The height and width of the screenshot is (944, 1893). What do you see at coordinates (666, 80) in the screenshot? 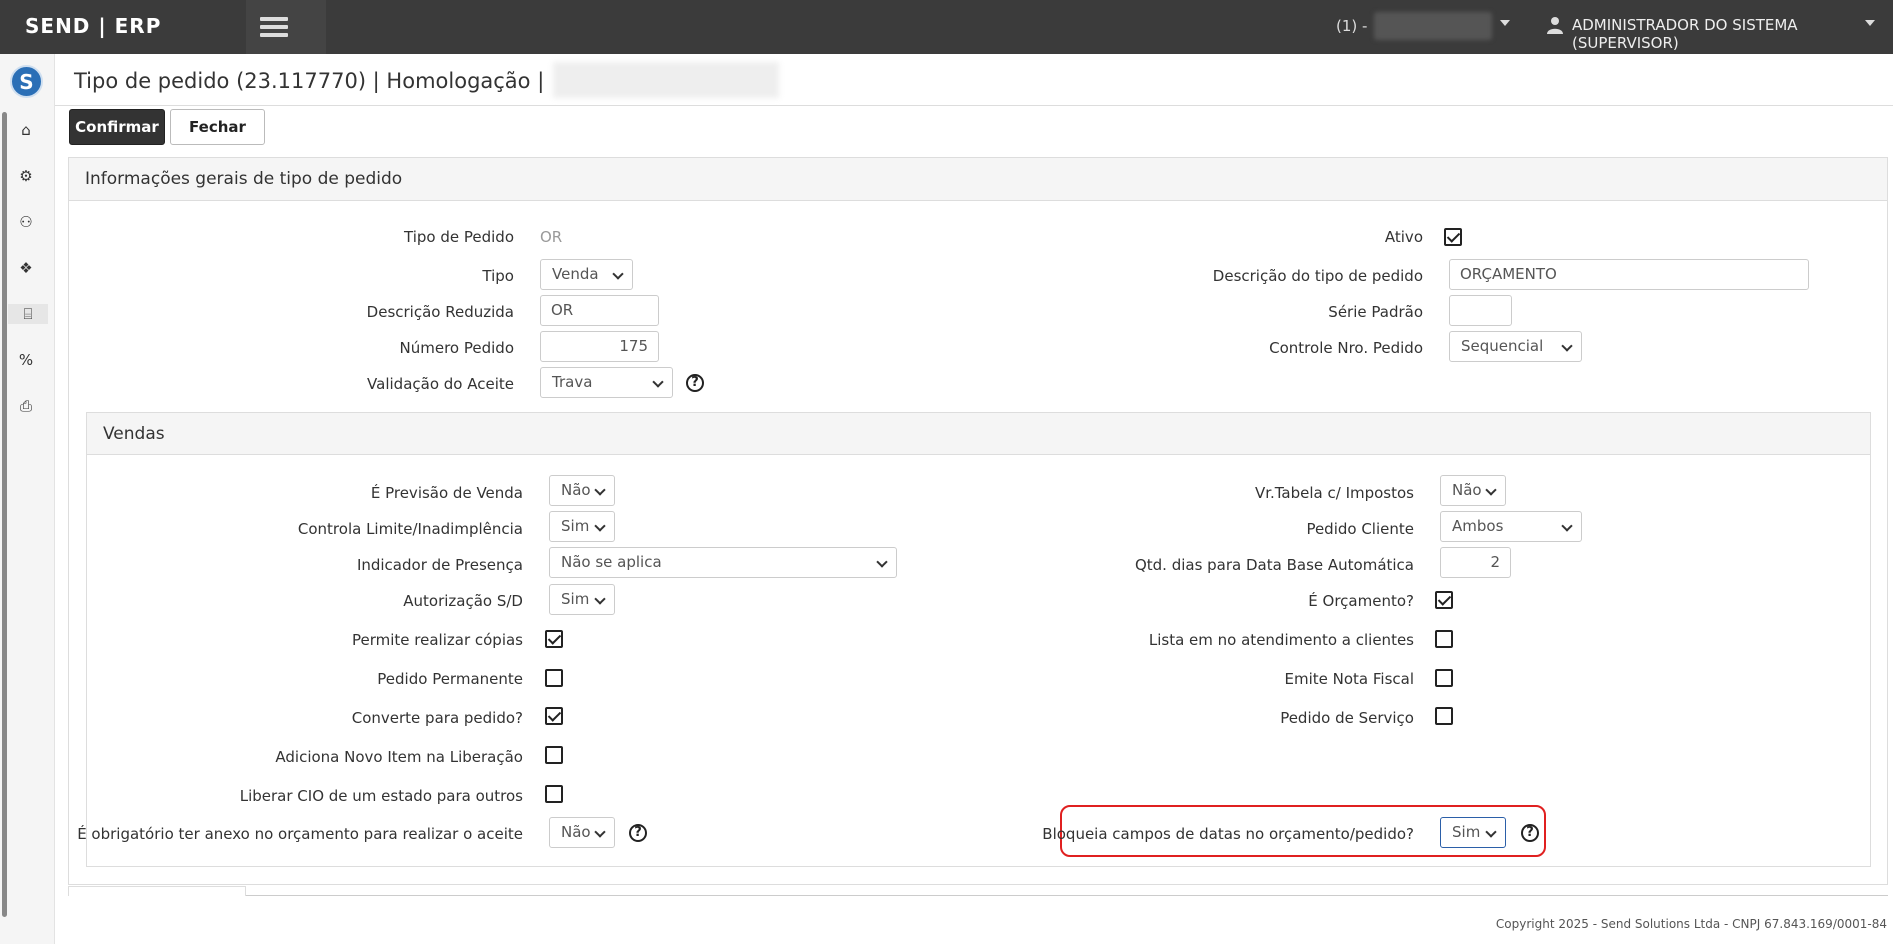
I see `title-redacted` at bounding box center [666, 80].